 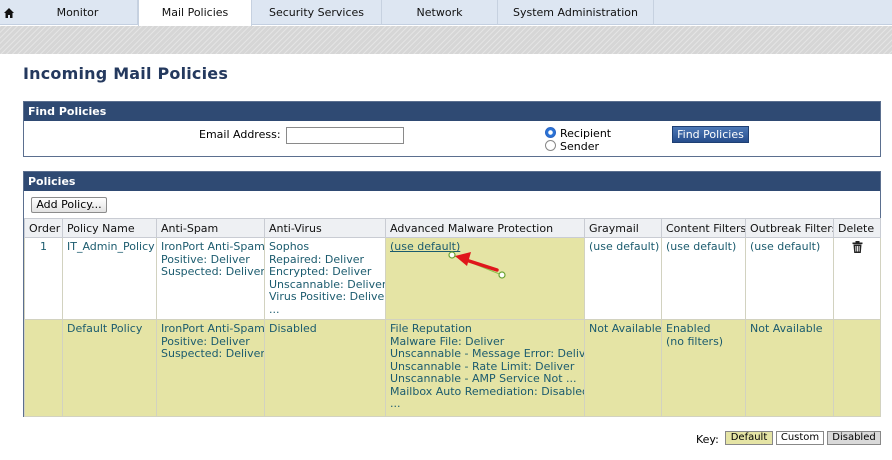 I want to click on tab-mail-policies: Mail Policies, so click(x=195, y=13).